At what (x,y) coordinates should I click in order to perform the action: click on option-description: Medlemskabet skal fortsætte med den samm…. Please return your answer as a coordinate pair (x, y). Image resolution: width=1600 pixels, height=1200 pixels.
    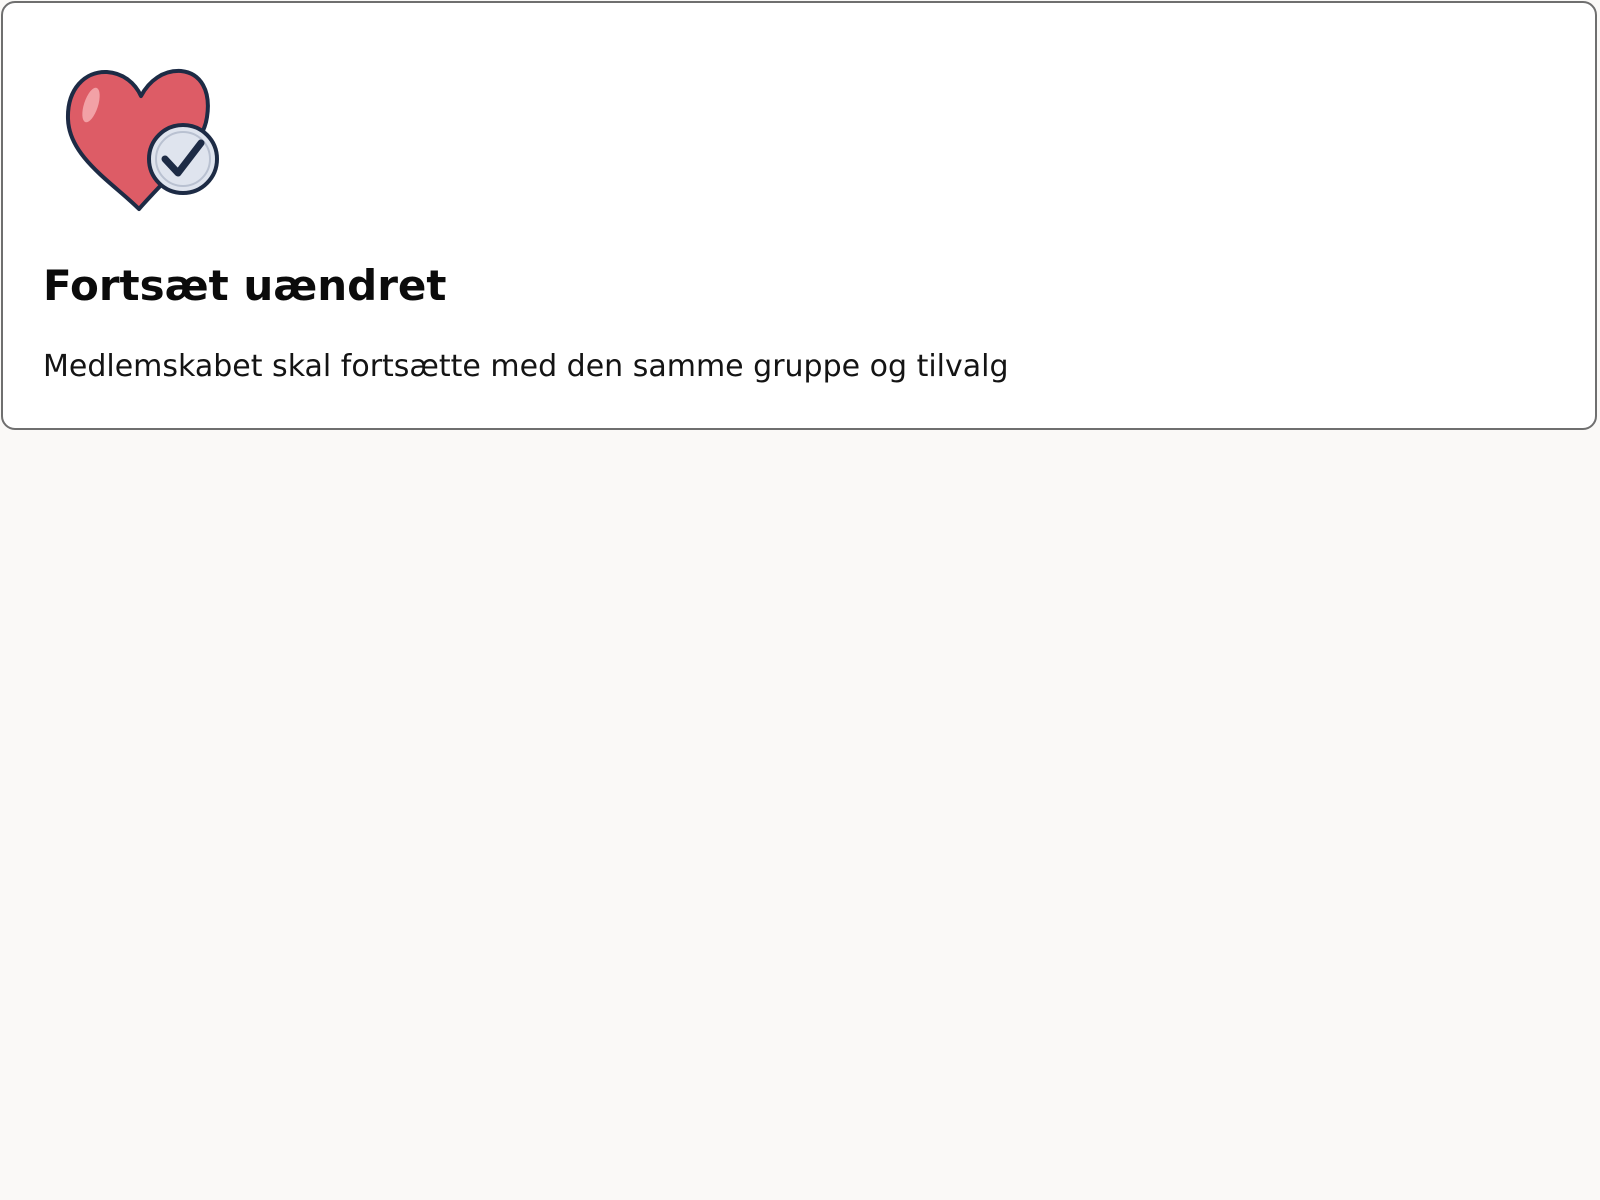
    Looking at the image, I should click on (526, 366).